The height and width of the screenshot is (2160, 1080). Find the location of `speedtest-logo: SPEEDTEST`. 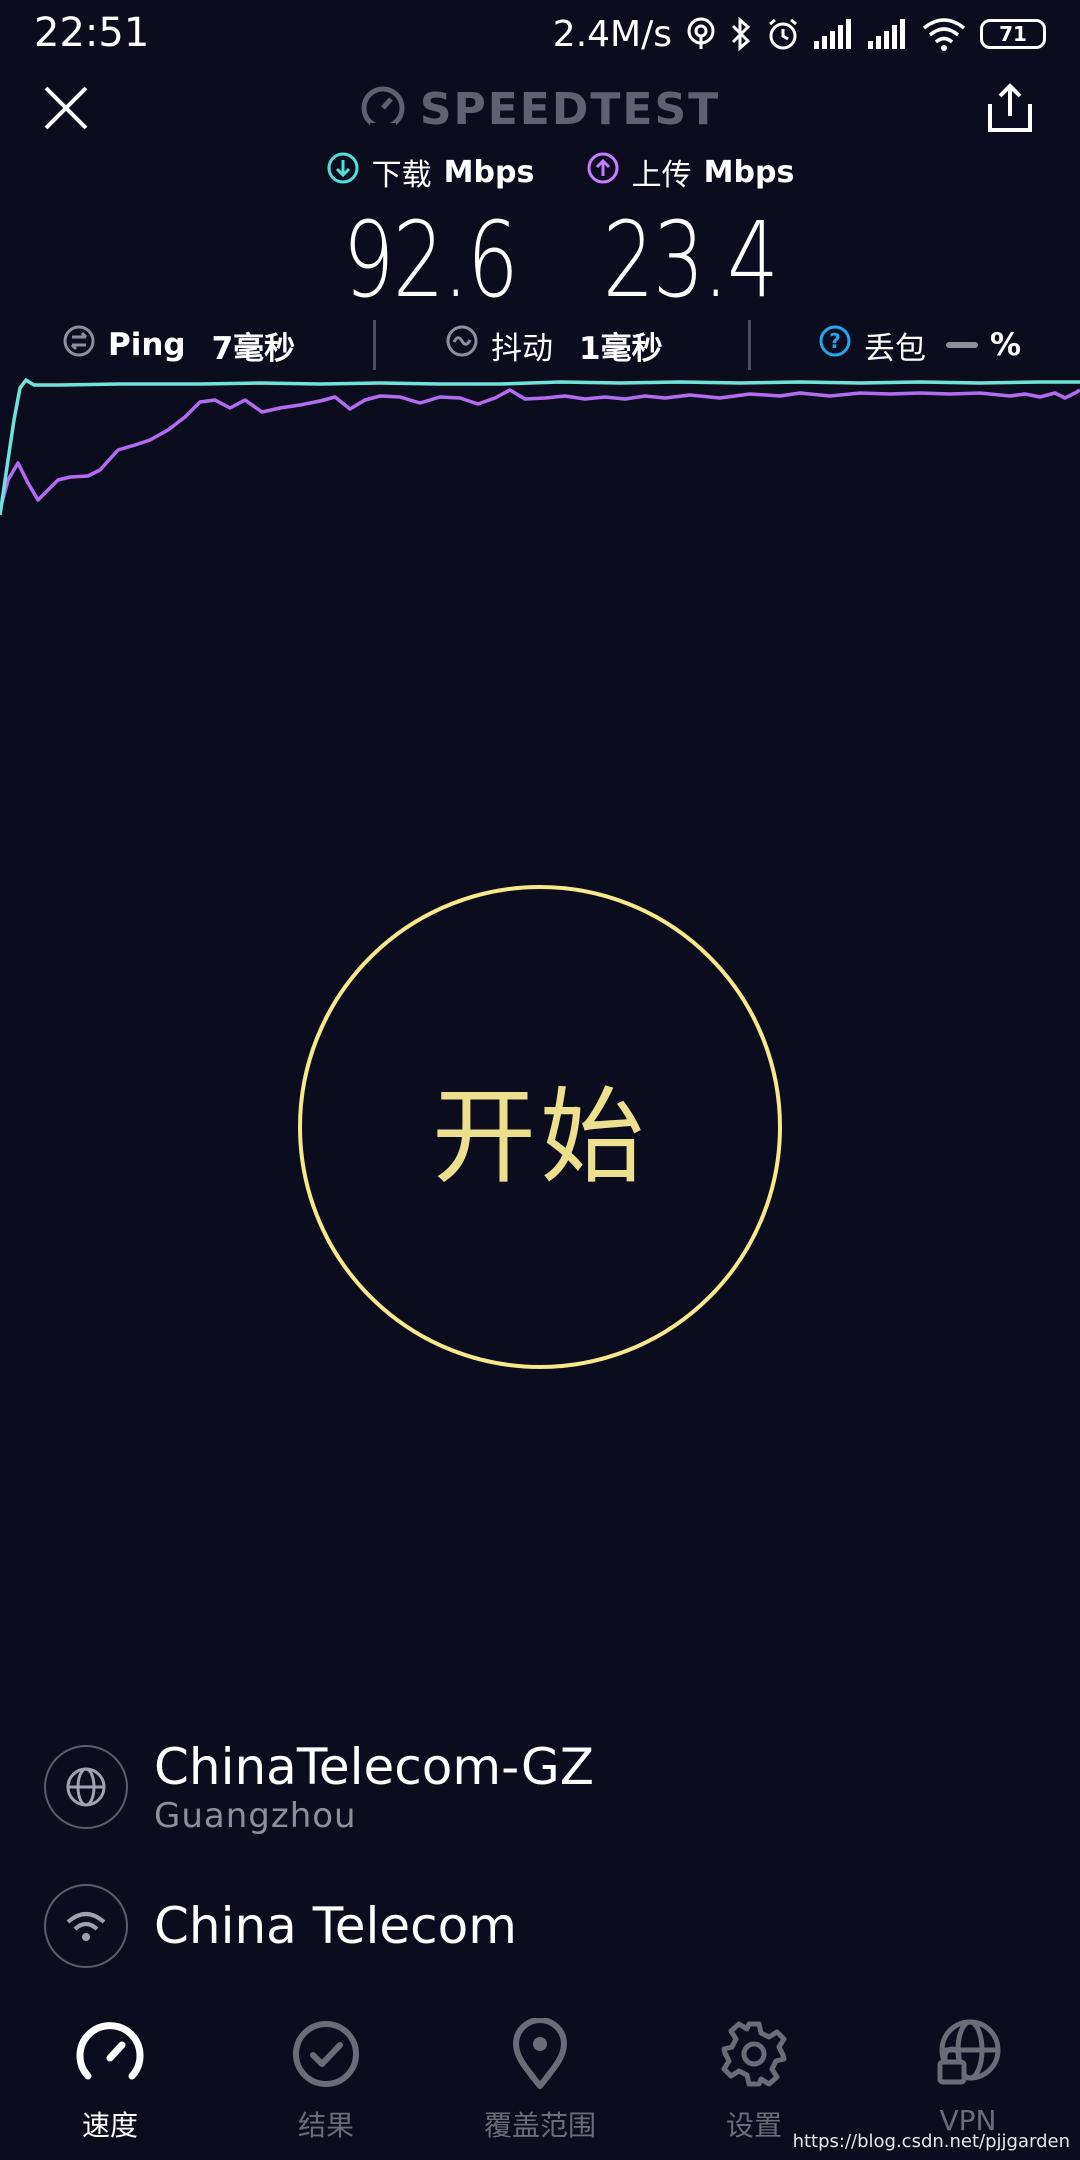

speedtest-logo: SPEEDTEST is located at coordinates (540, 109).